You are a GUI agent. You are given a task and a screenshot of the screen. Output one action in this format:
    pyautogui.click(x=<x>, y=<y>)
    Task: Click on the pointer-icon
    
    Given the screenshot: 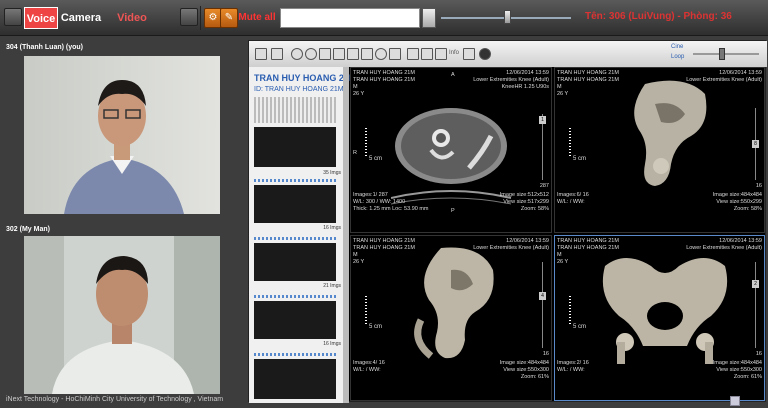 What is the action you would take?
    pyautogui.click(x=297, y=54)
    